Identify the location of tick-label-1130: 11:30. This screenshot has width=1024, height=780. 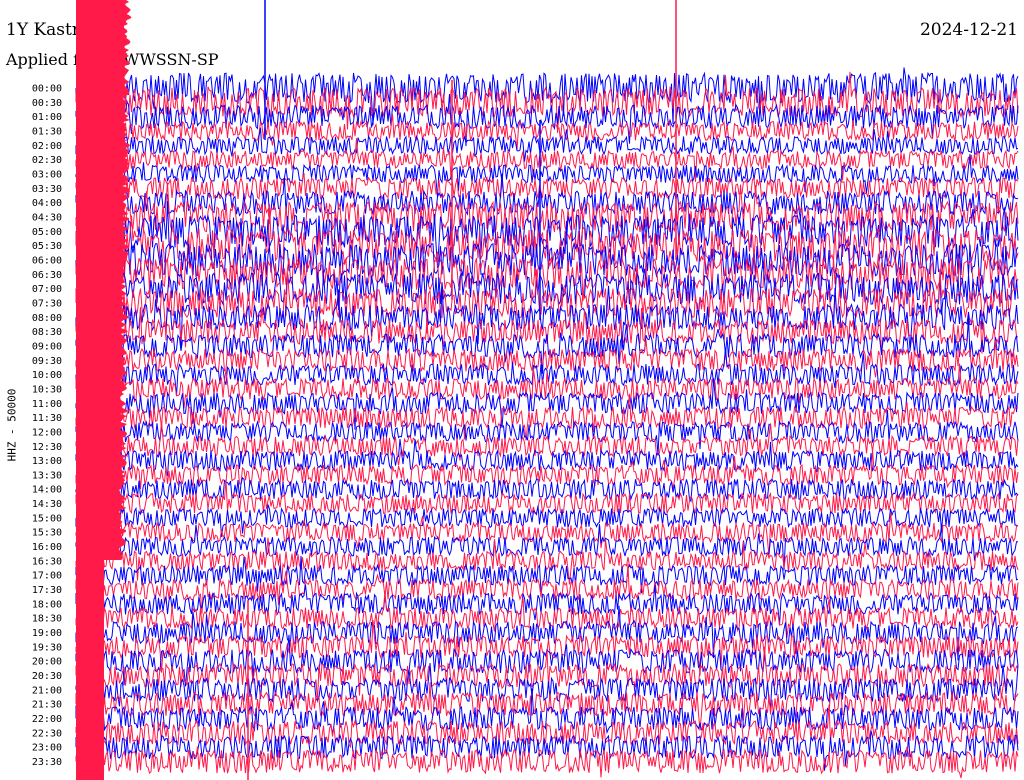
(47, 418).